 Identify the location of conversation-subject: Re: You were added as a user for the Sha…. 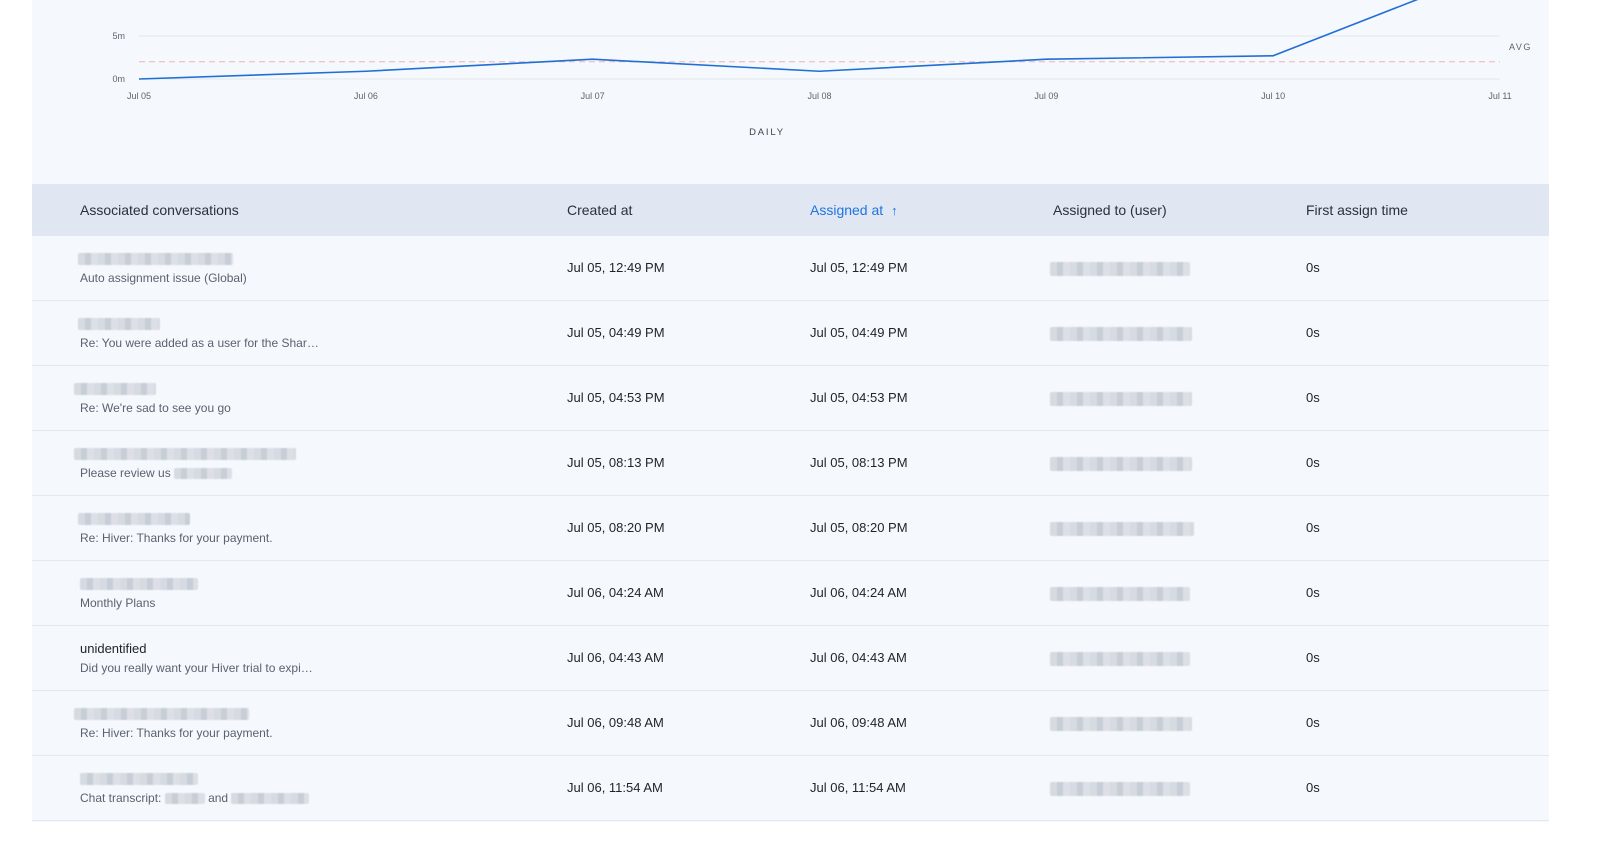
(199, 343).